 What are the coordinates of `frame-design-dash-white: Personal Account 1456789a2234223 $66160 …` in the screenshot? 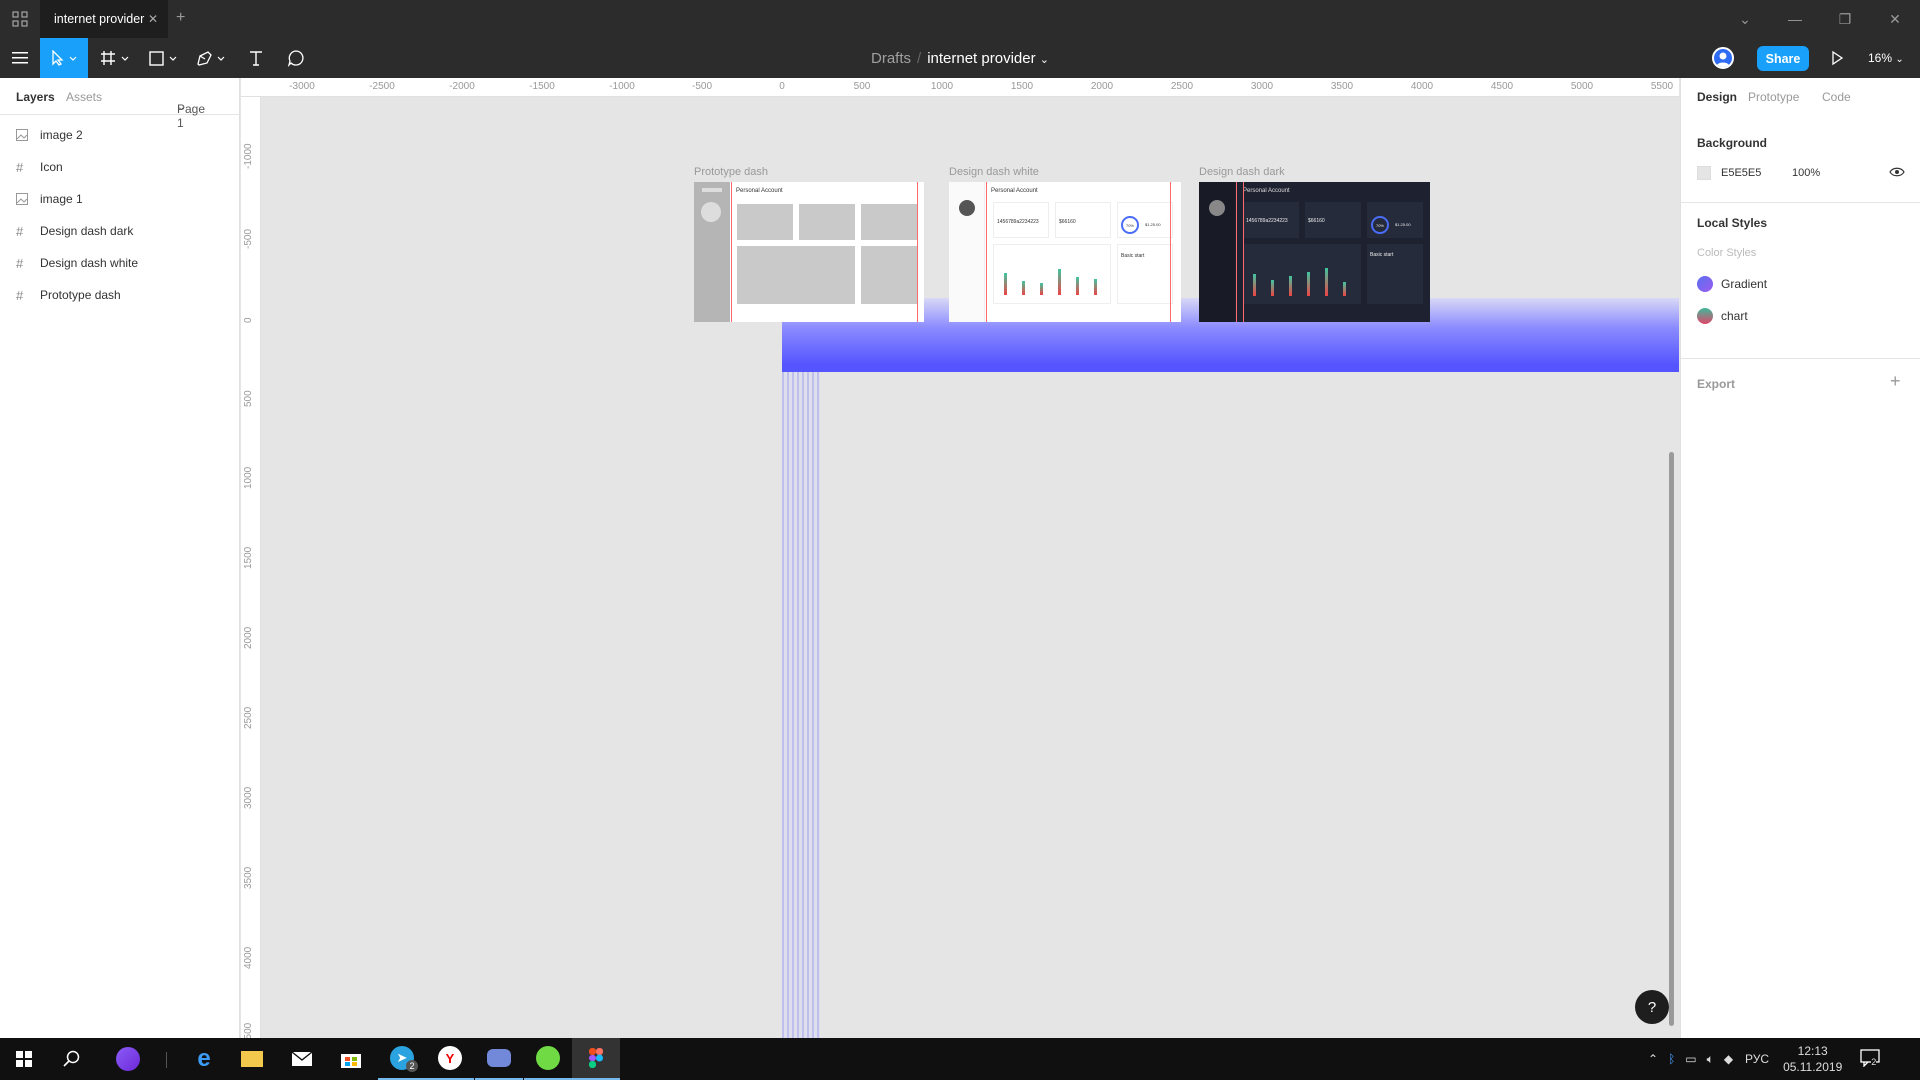 It's located at (1065, 252).